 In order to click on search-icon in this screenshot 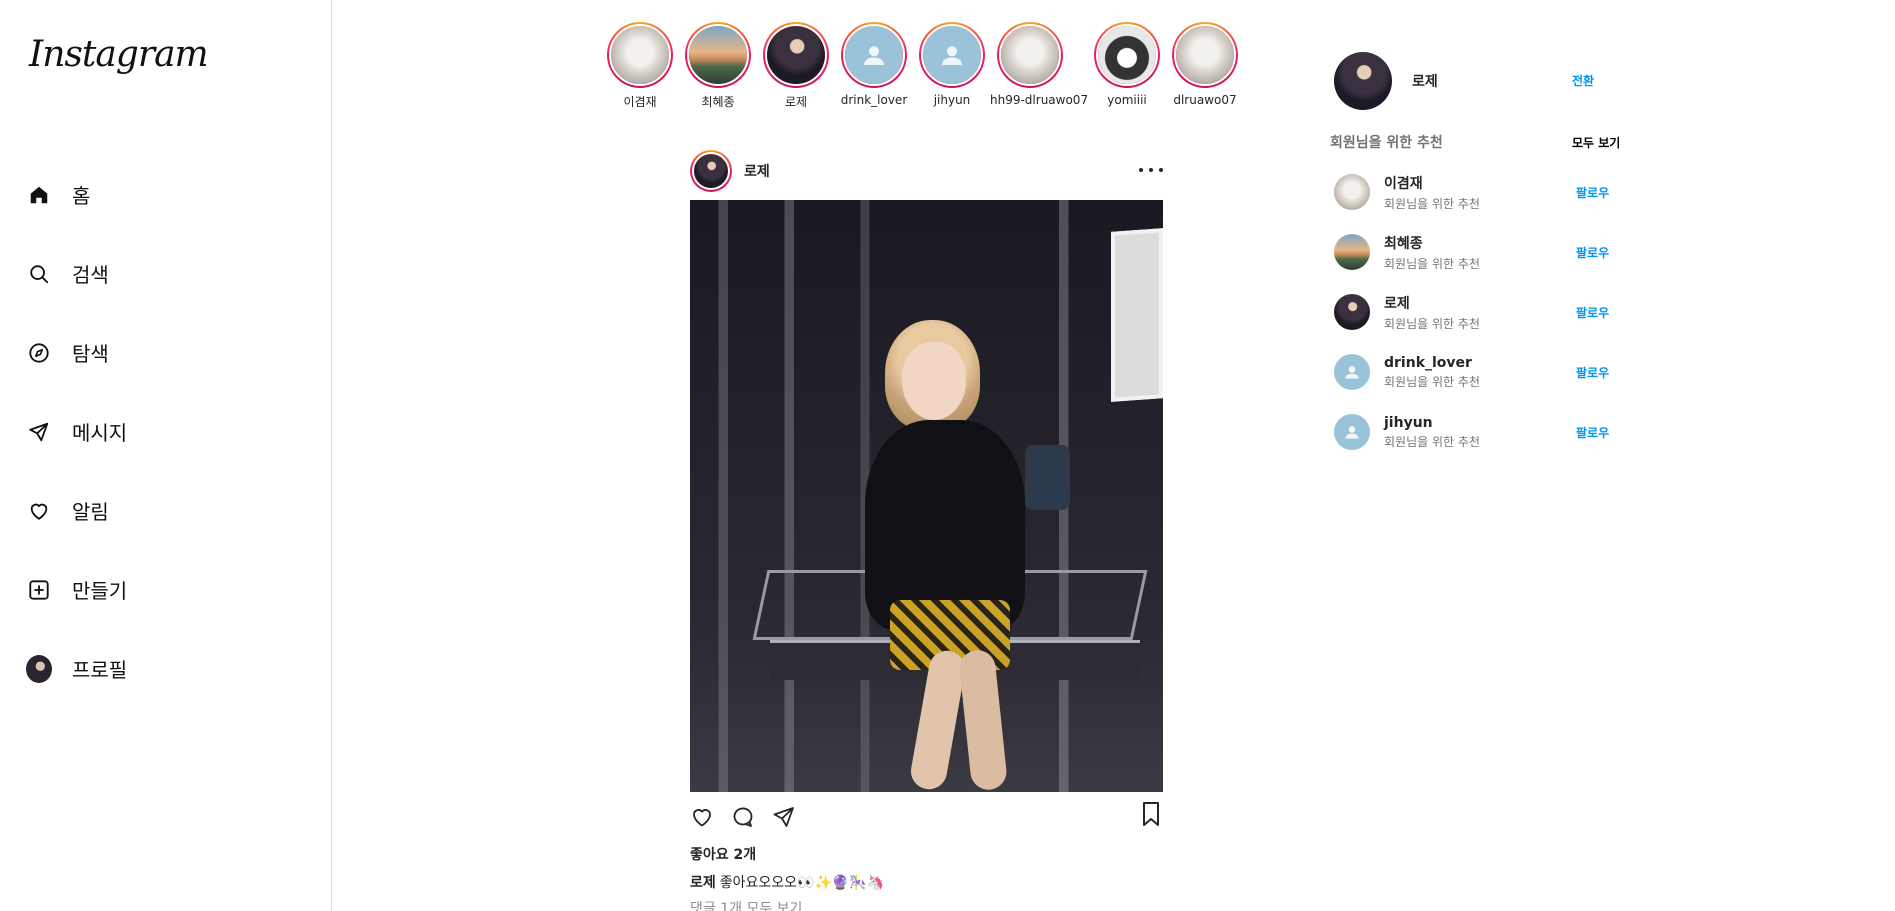, I will do `click(39, 274)`.